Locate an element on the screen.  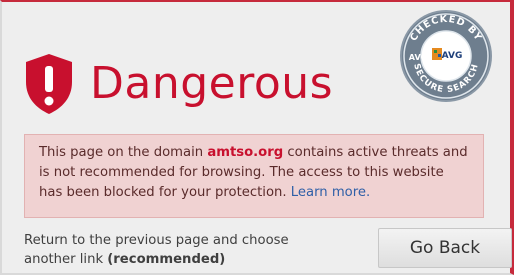
shield-exclamation-icon is located at coordinates (49, 84).